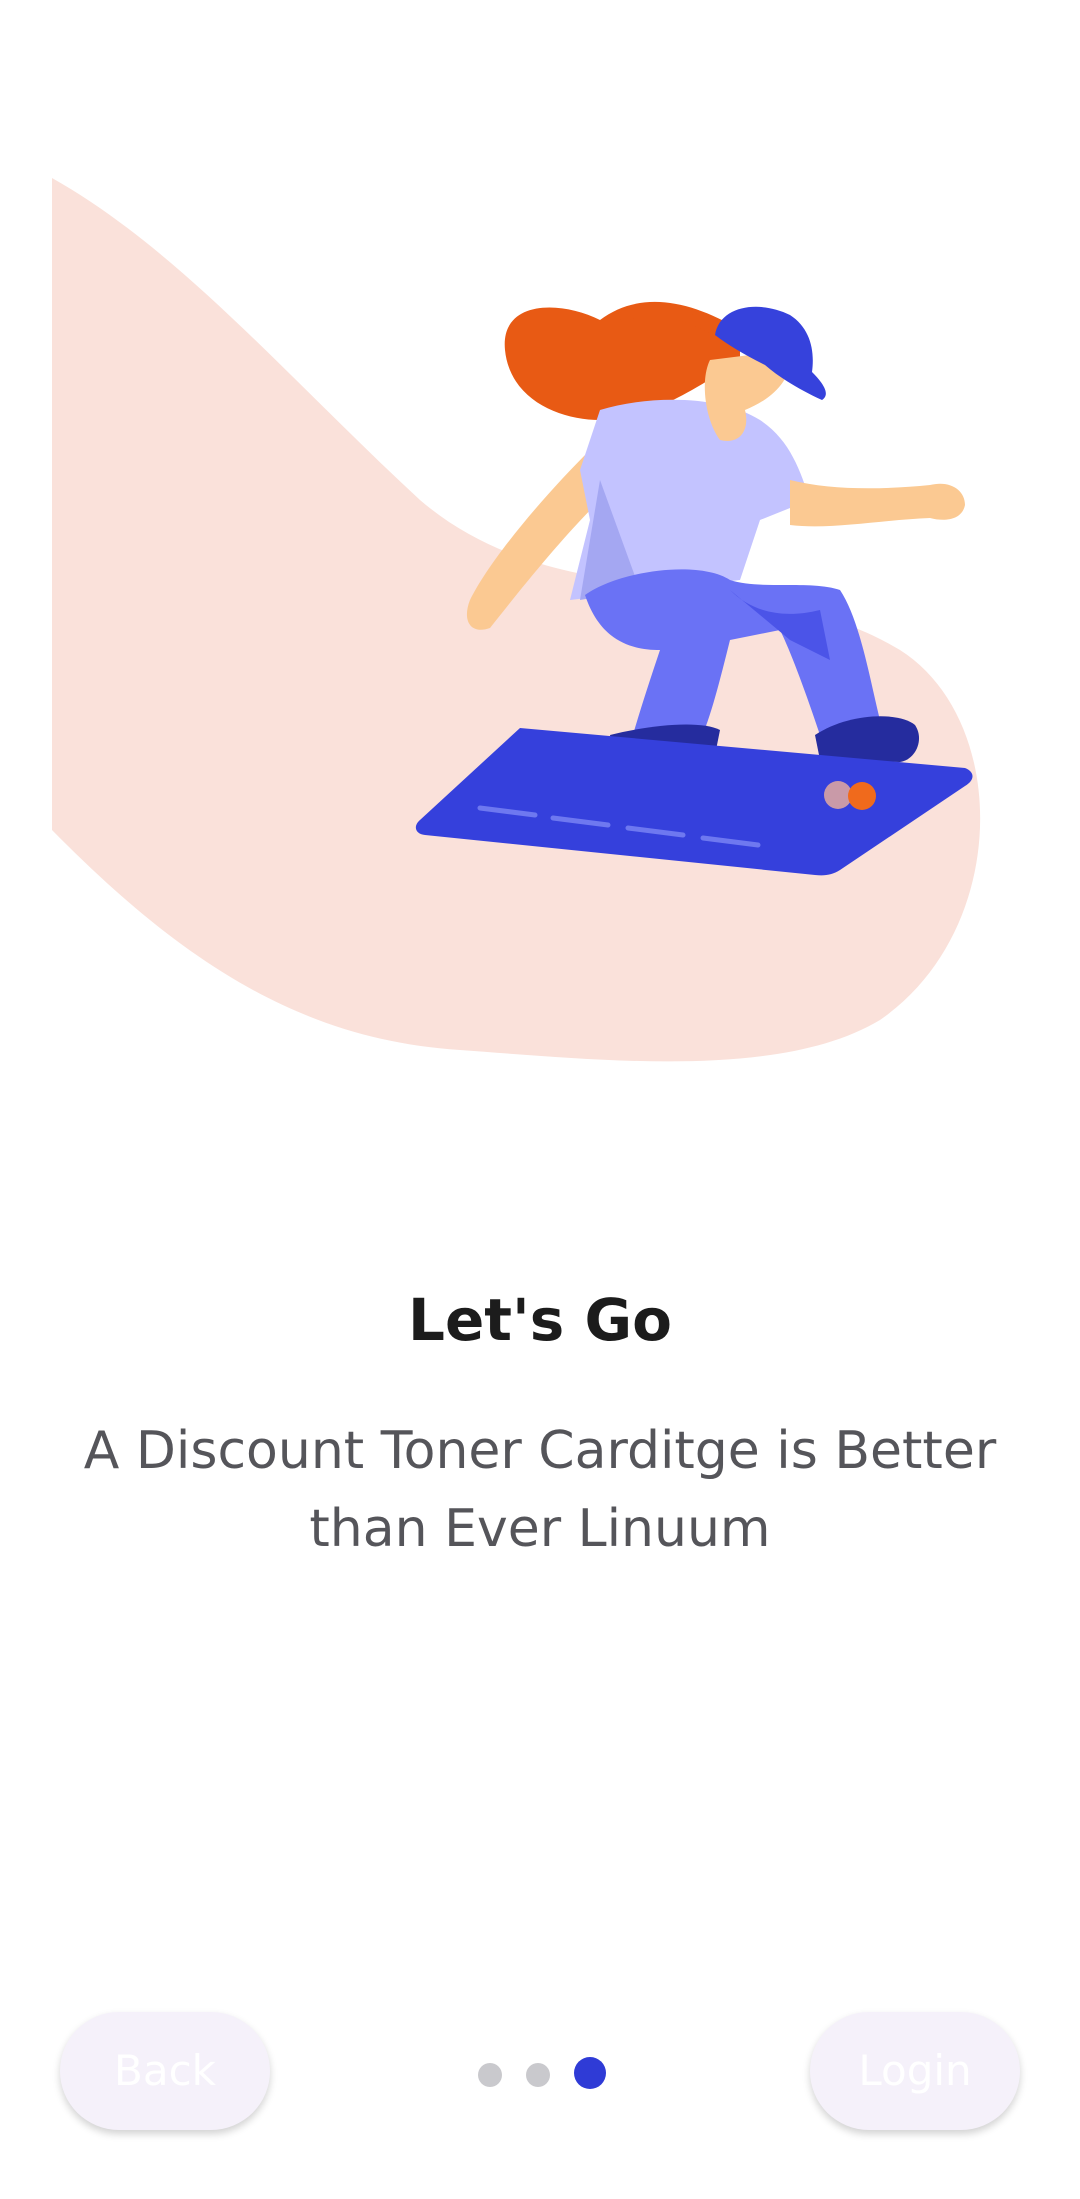  I want to click on login-button: Login, so click(915, 2071).